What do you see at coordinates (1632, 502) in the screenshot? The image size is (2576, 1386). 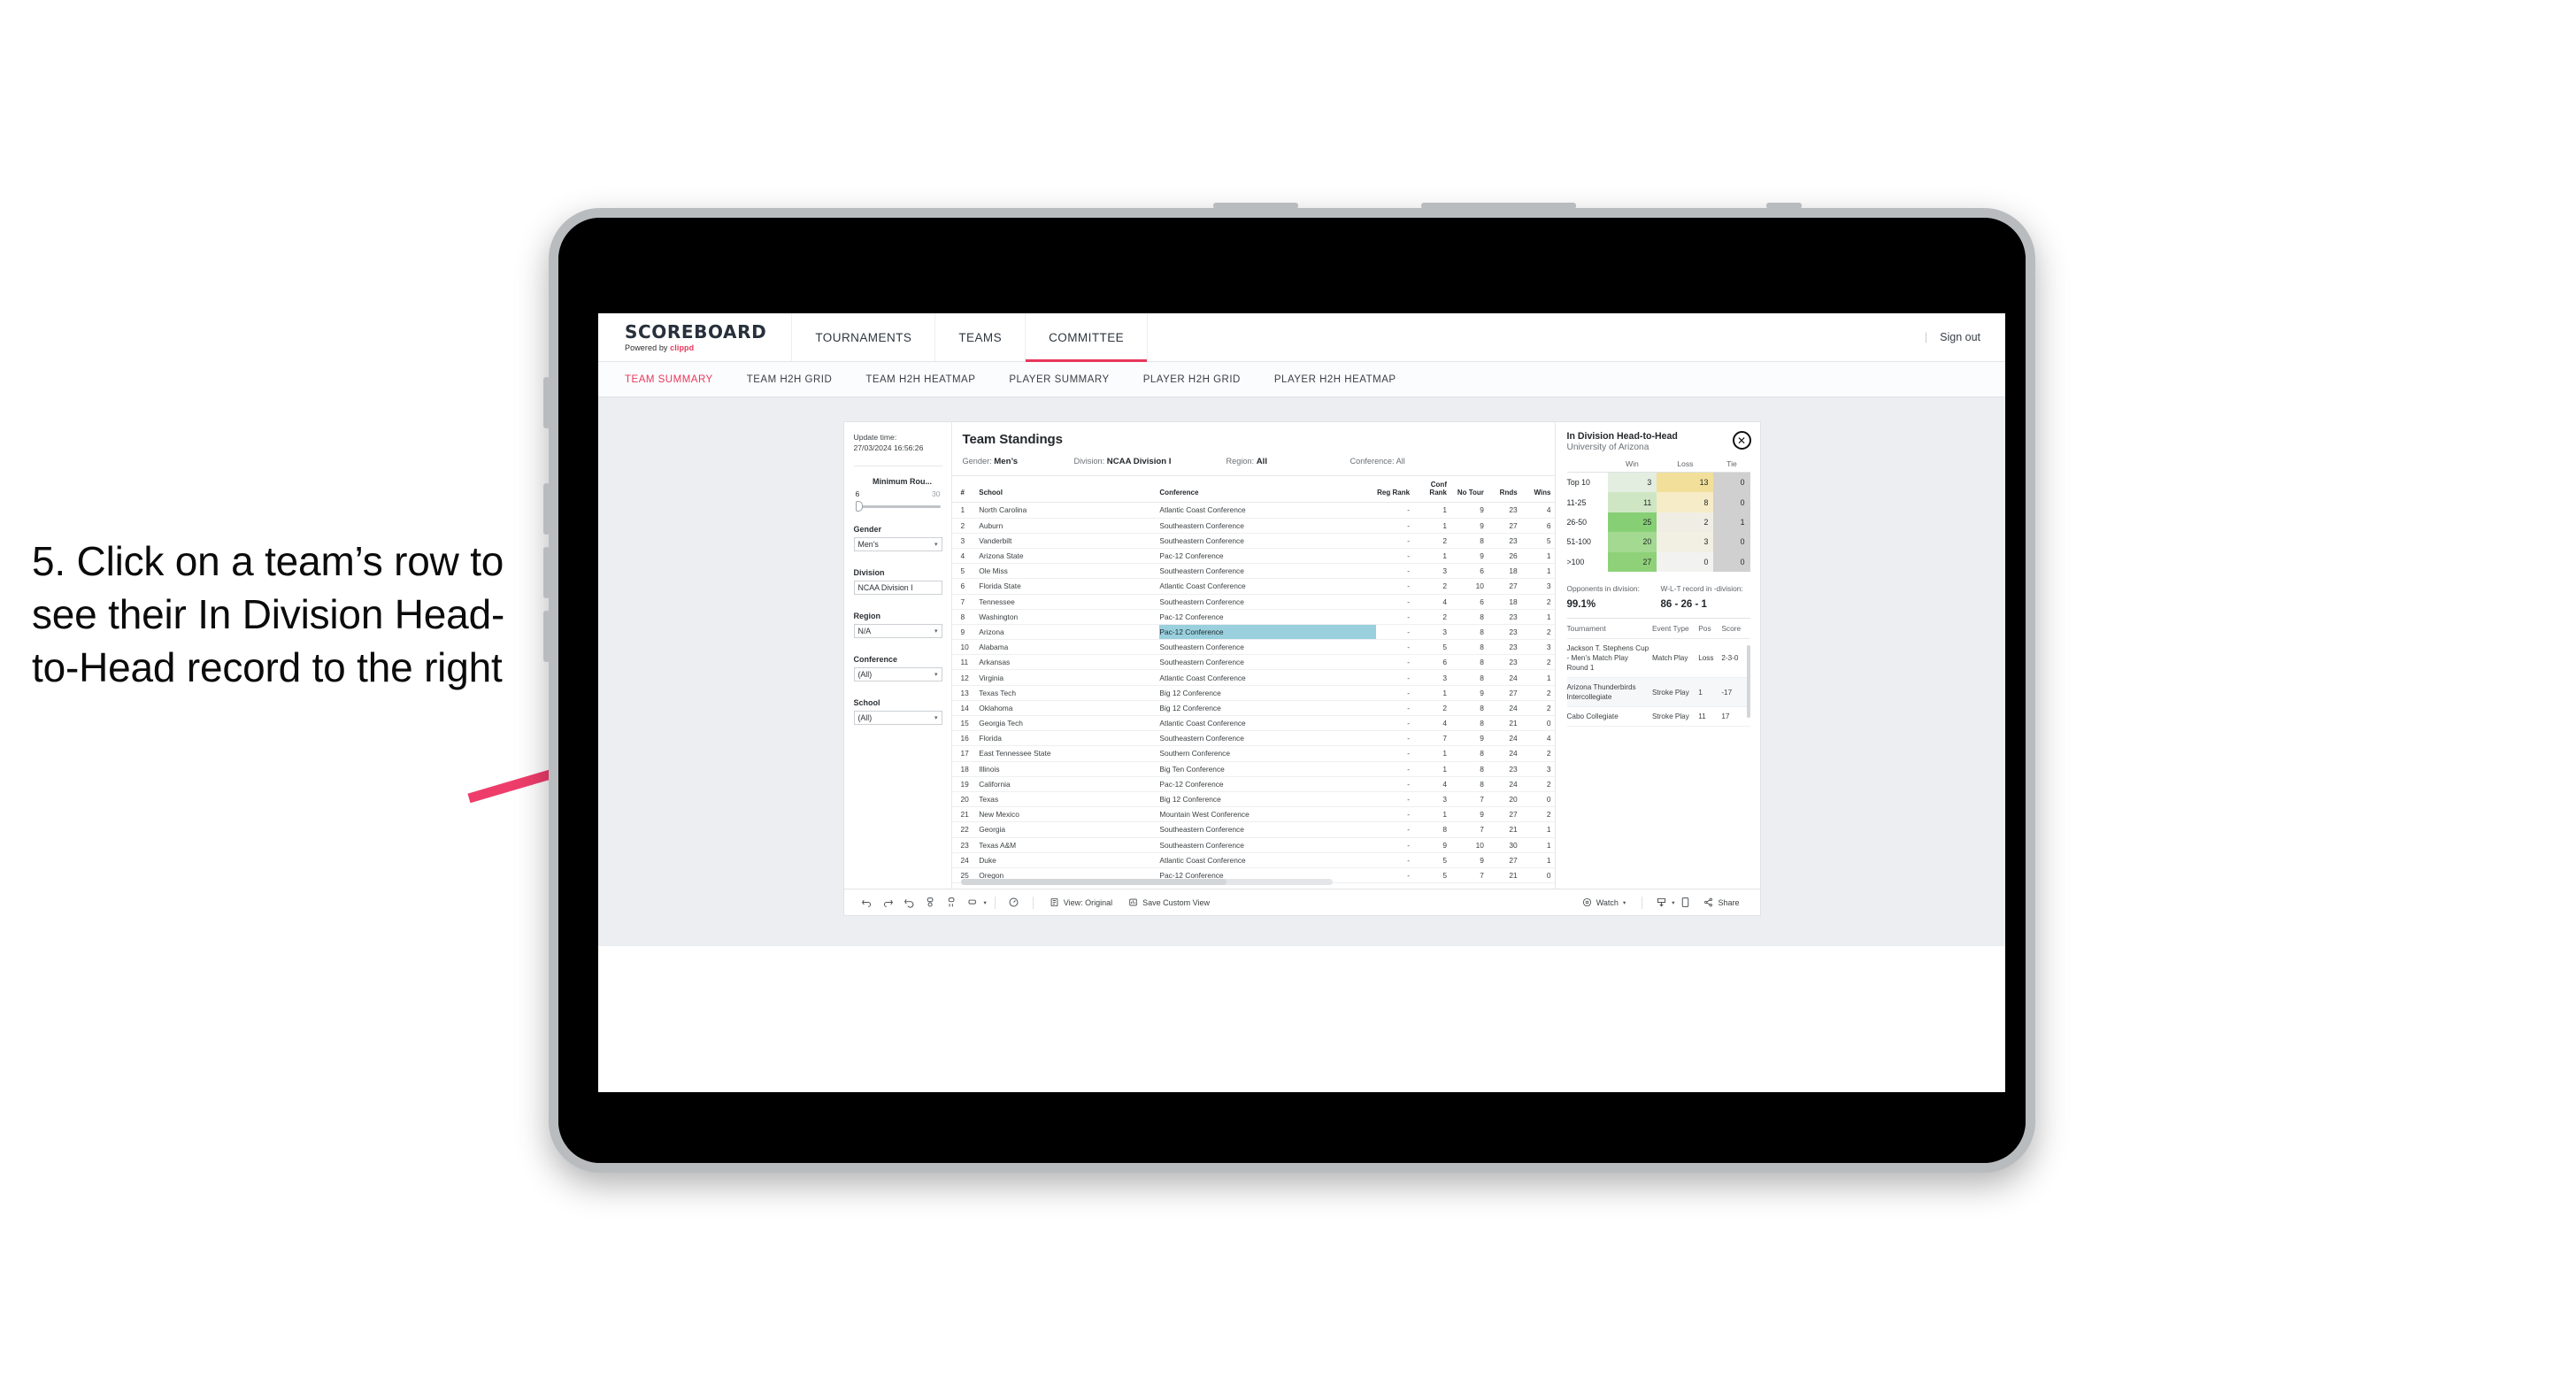 I see `heatmap-cell-win: 11` at bounding box center [1632, 502].